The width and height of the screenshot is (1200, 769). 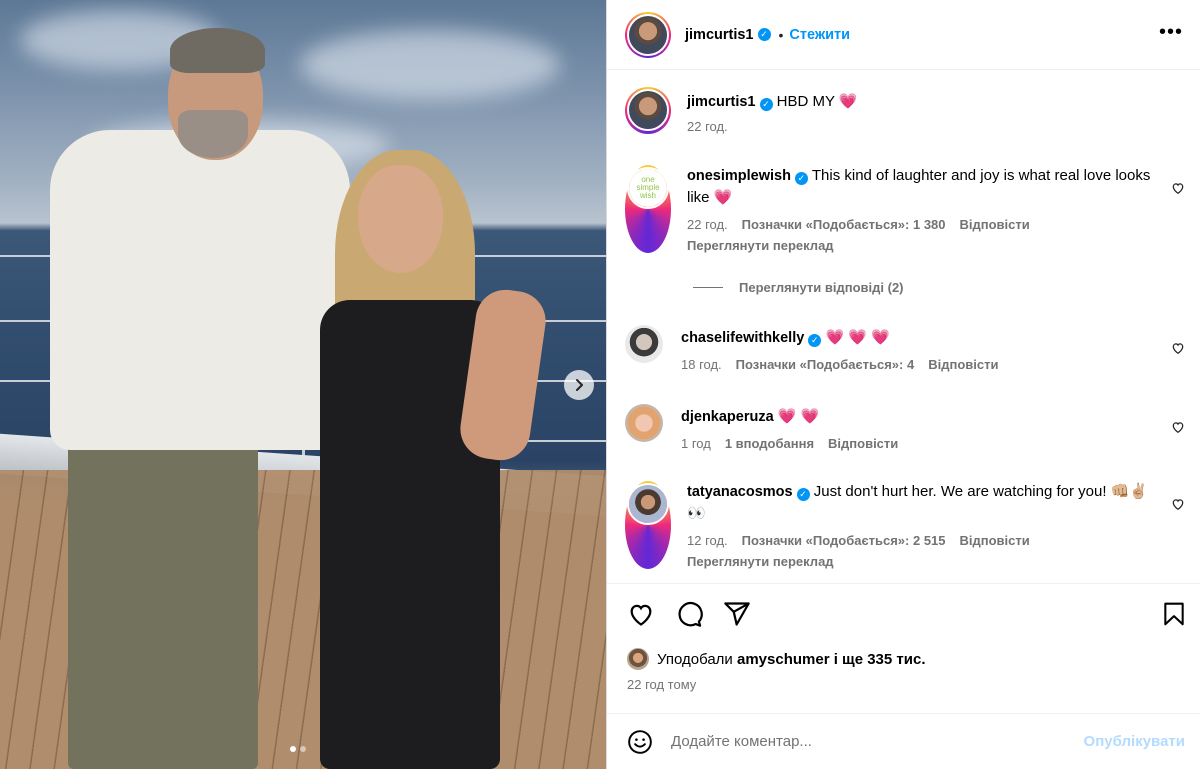 What do you see at coordinates (825, 364) in the screenshot?
I see `comment-likes-link: Позначки «Подобається»: 4` at bounding box center [825, 364].